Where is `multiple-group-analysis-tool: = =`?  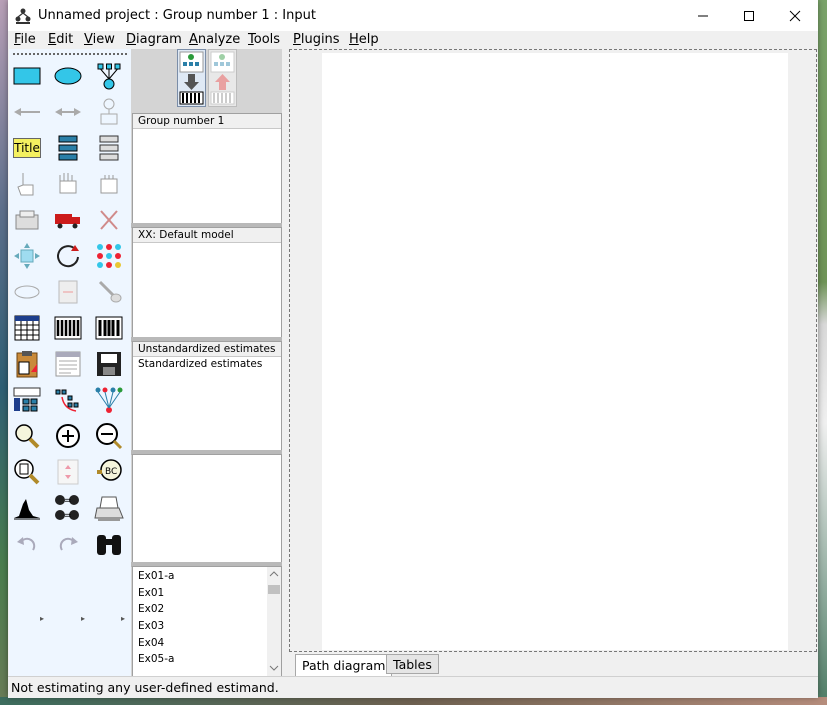
multiple-group-analysis-tool: = = is located at coordinates (68, 508).